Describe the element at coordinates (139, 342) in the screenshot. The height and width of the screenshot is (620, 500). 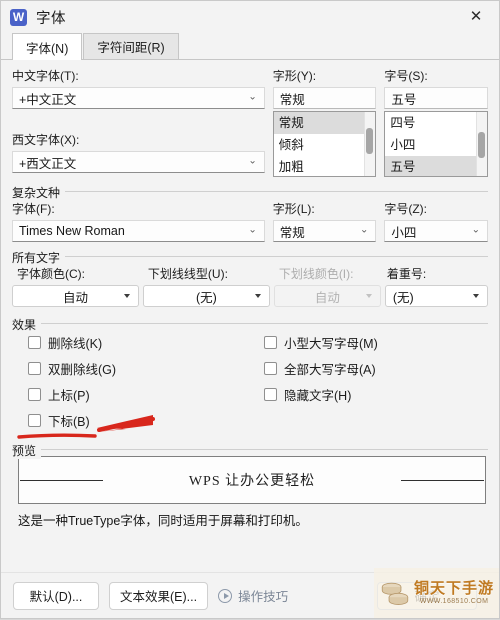
I see `checkbox-strikethrough: 删除线(K)` at that location.